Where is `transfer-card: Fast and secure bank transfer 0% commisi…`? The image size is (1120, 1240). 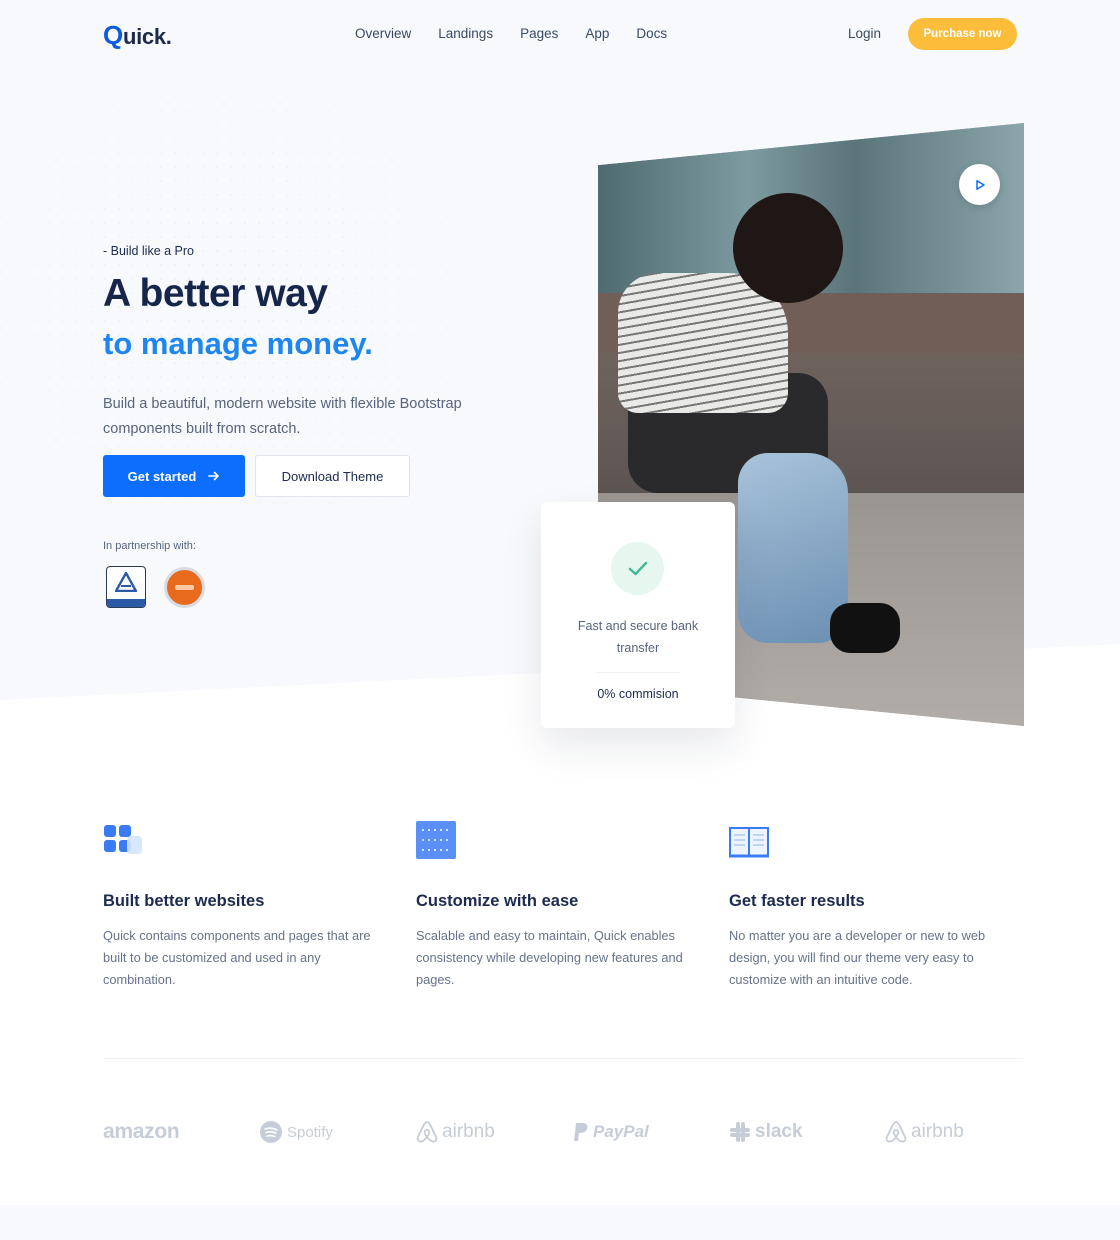 transfer-card: Fast and secure bank transfer 0% commisi… is located at coordinates (638, 615).